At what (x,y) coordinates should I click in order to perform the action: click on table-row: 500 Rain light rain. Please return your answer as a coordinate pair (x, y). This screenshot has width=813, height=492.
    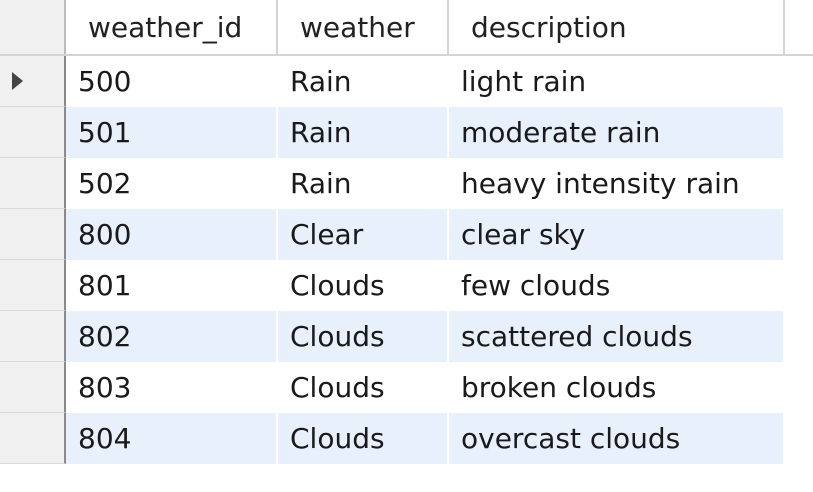
    Looking at the image, I should click on (406, 81).